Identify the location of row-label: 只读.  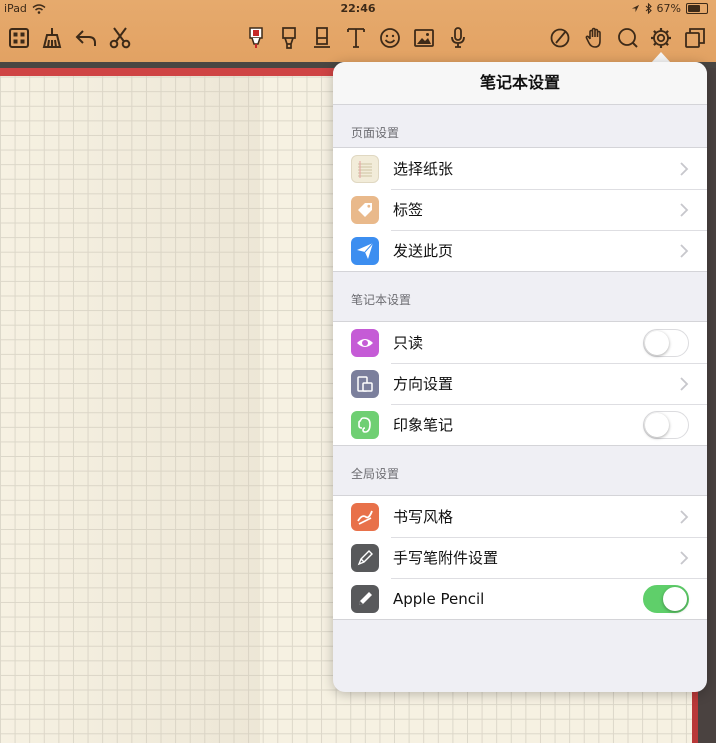
(408, 343).